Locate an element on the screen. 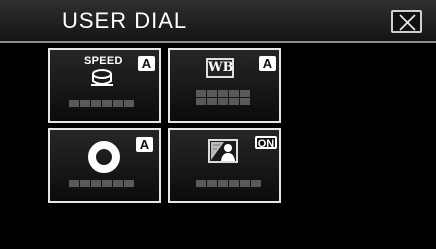  wb-icon: WB is located at coordinates (220, 68).